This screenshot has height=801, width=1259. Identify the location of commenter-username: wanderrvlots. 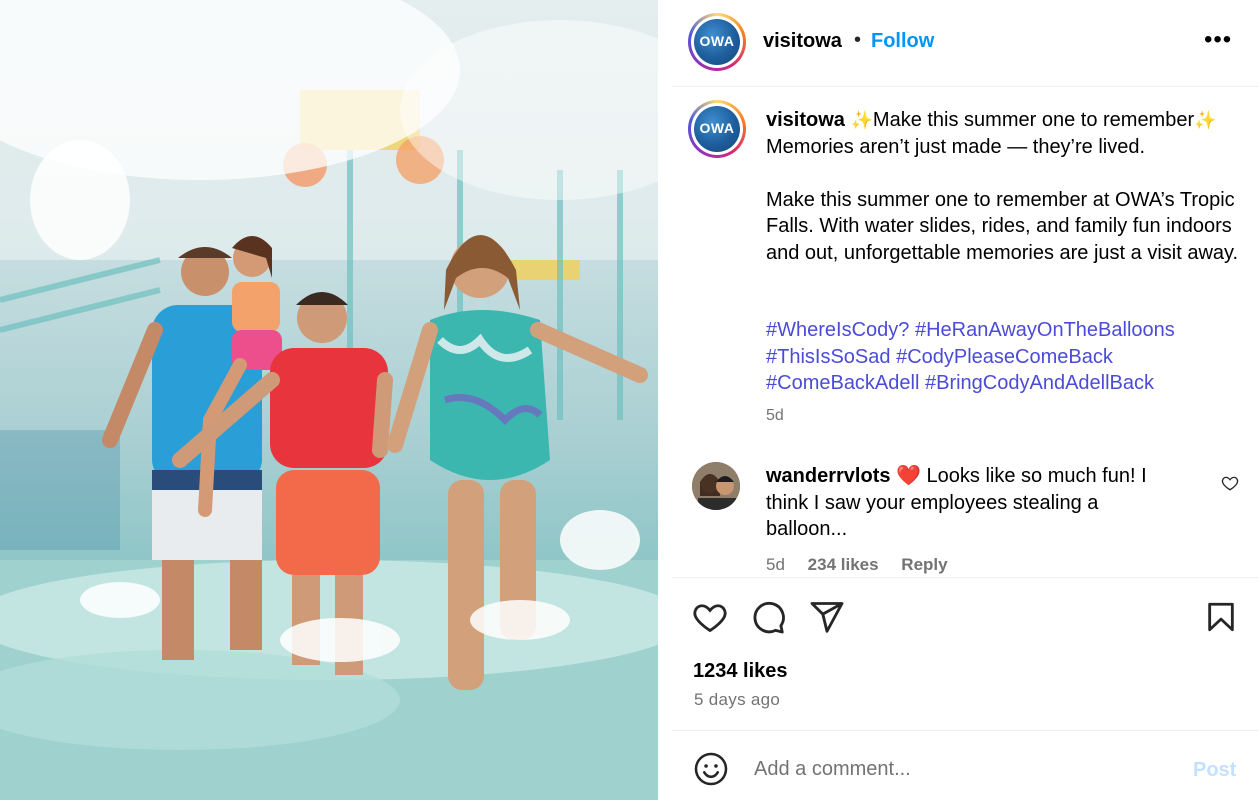
(828, 476).